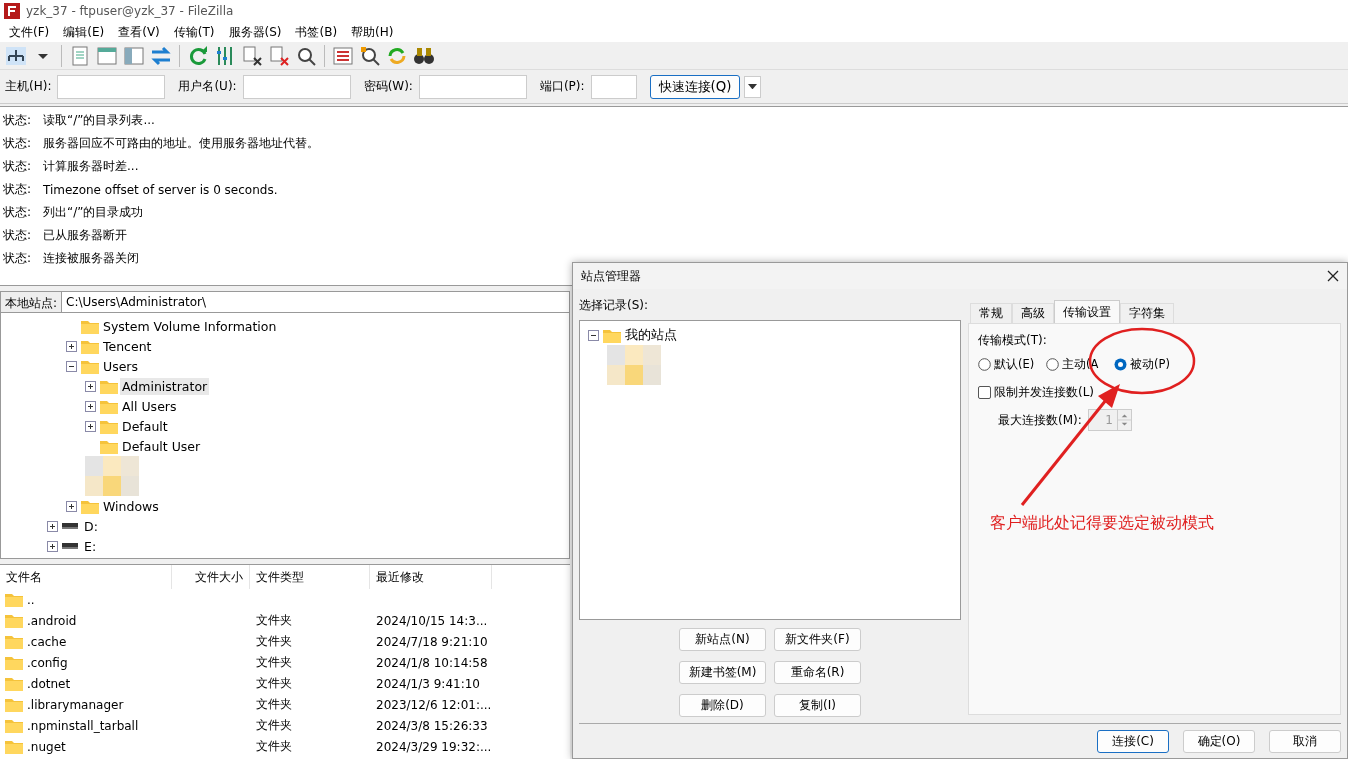  What do you see at coordinates (432, 725) in the screenshot?
I see `modified-date: 2024/3/8 15:26:33` at bounding box center [432, 725].